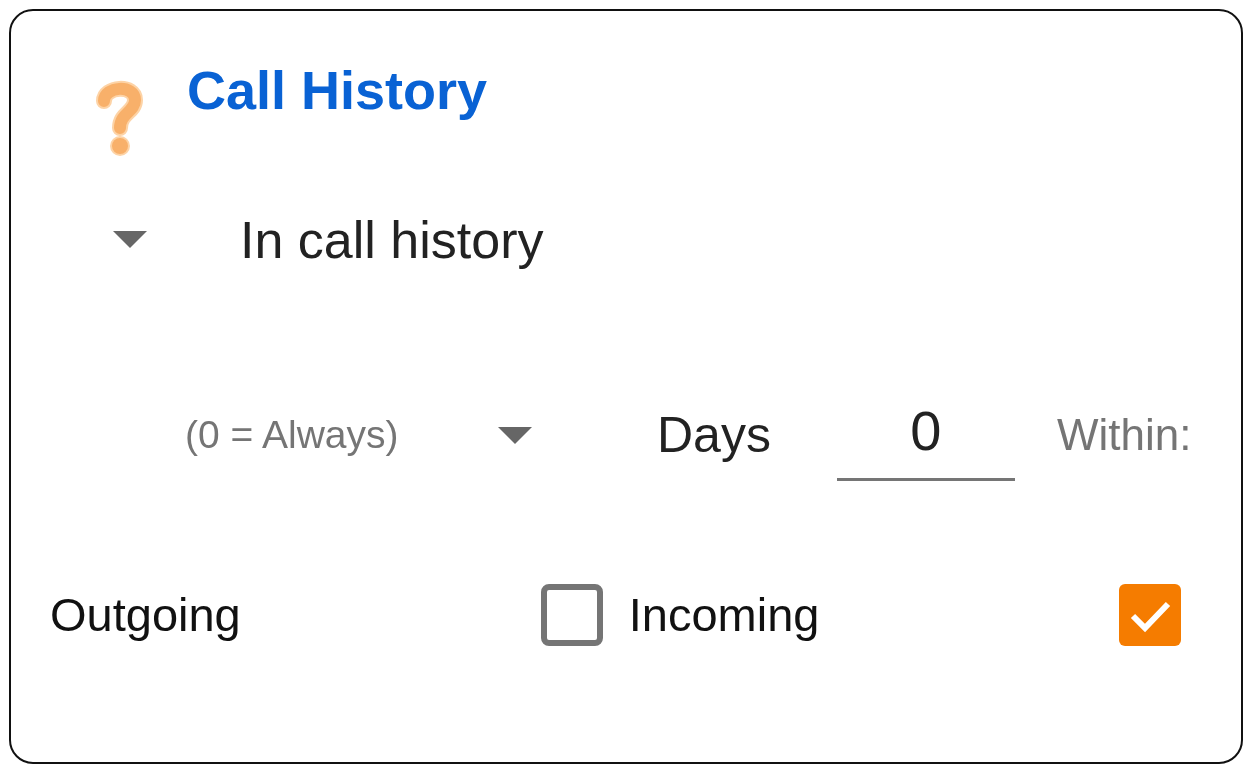 The height and width of the screenshot is (773, 1252). I want to click on section-title: Call History, so click(337, 90).